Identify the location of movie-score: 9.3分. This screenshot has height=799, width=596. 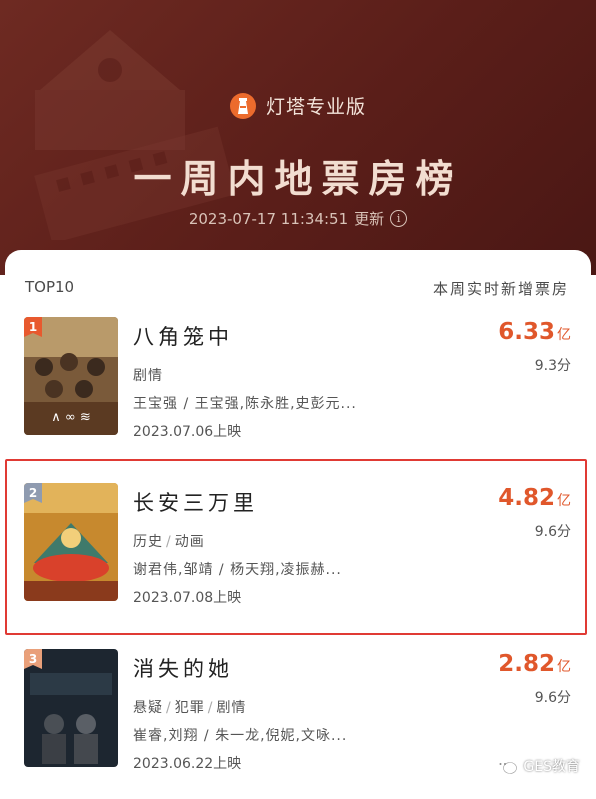
(552, 366).